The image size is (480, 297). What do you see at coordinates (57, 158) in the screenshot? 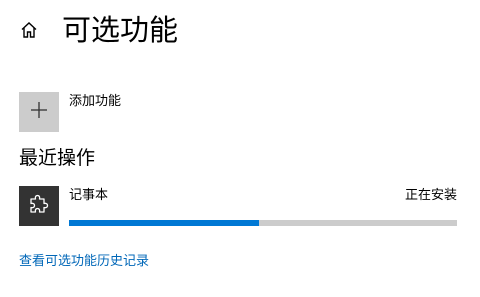
I see `recent-actions-heading: 最近操作` at bounding box center [57, 158].